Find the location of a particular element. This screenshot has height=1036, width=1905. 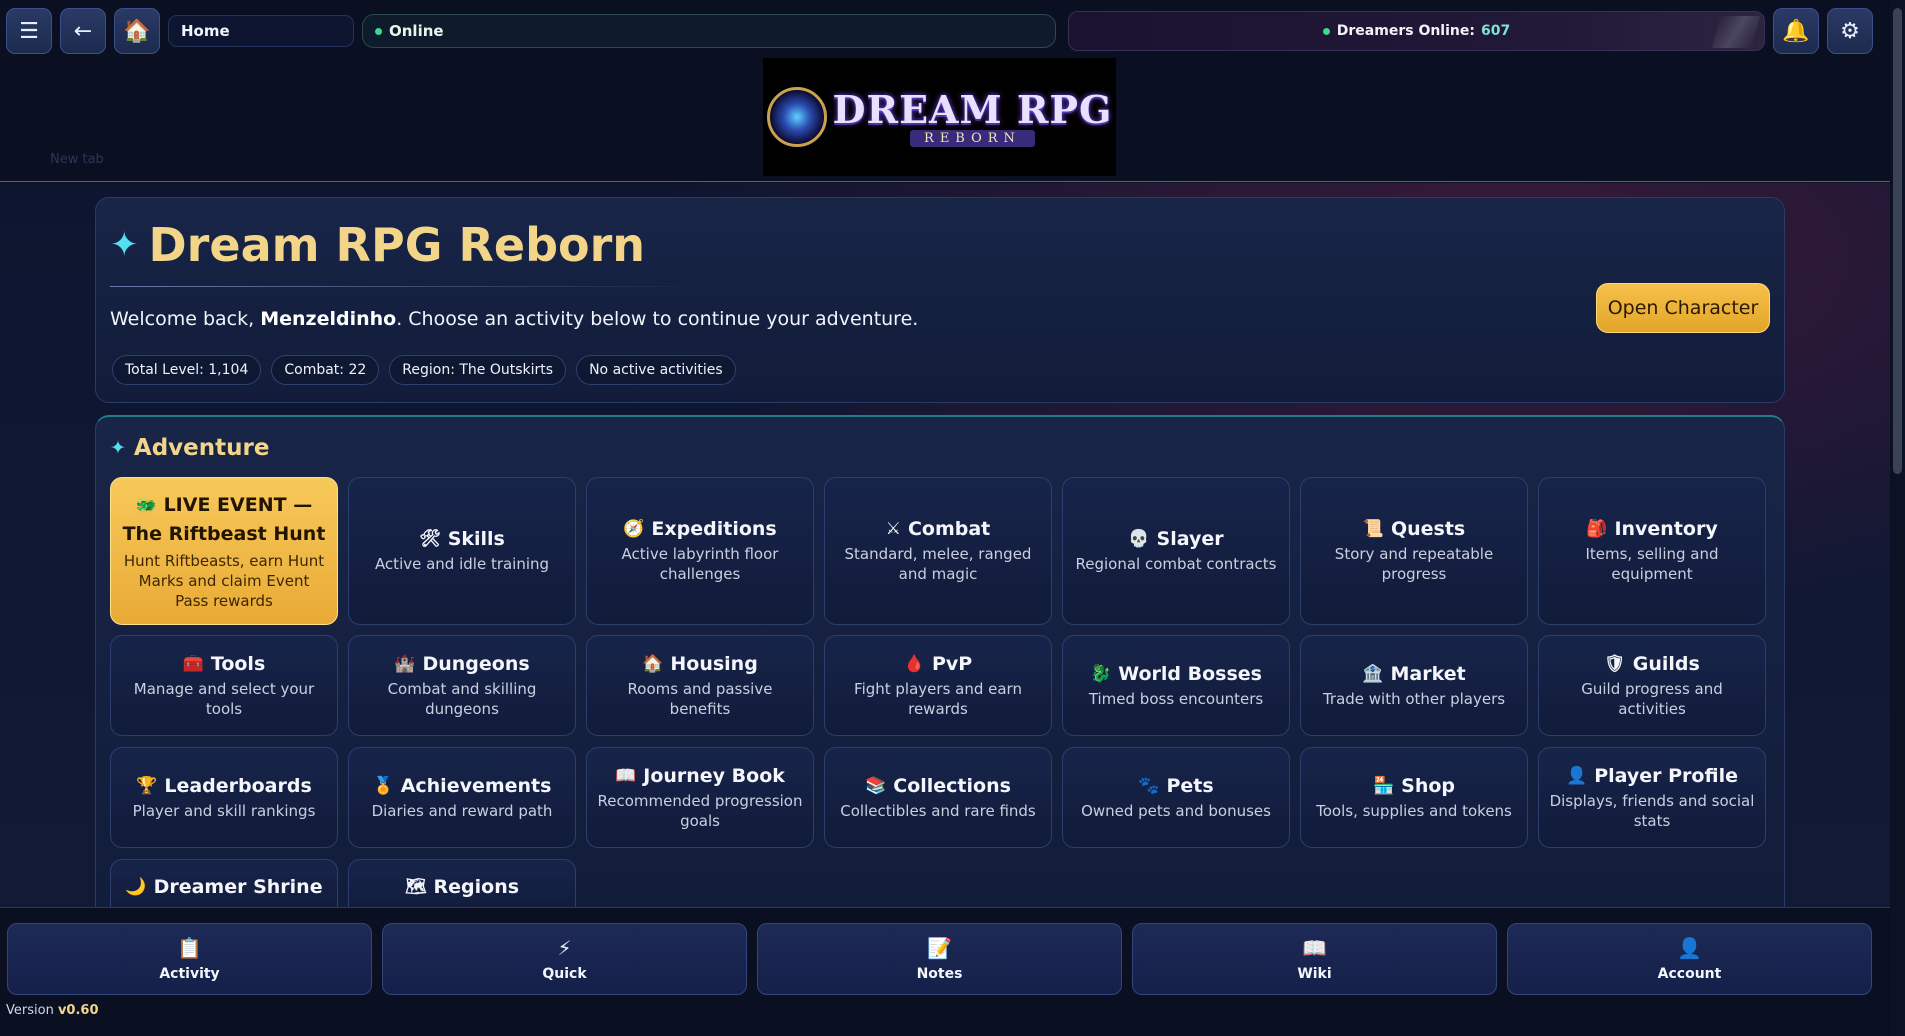

nav-label: Account is located at coordinates (1689, 974).